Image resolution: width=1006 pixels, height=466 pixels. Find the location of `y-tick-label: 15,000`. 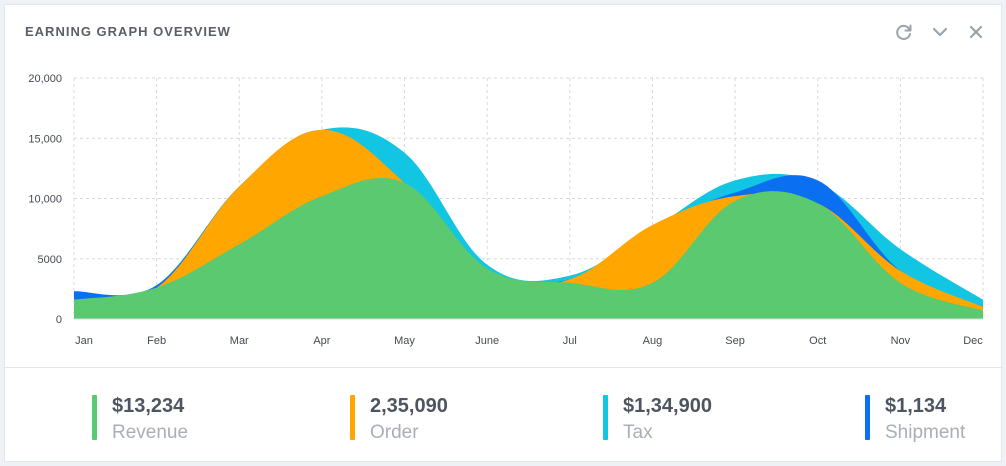

y-tick-label: 15,000 is located at coordinates (45, 139).